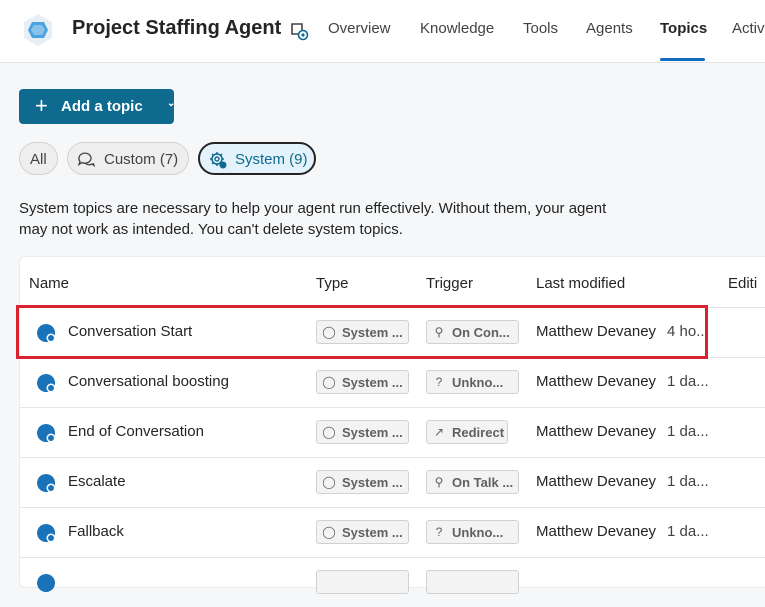 The width and height of the screenshot is (765, 607). Describe the element at coordinates (472, 582) in the screenshot. I see `trigger-chip` at that location.